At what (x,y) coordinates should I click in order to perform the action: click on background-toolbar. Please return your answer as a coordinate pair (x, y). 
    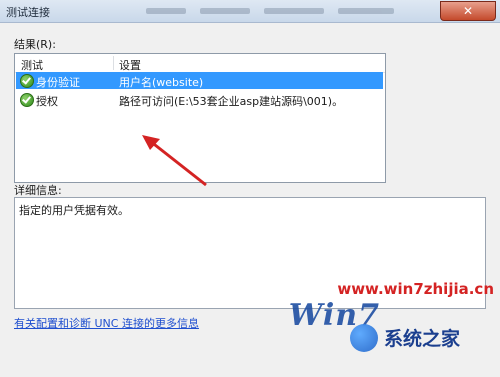
    Looking at the image, I should click on (279, 11).